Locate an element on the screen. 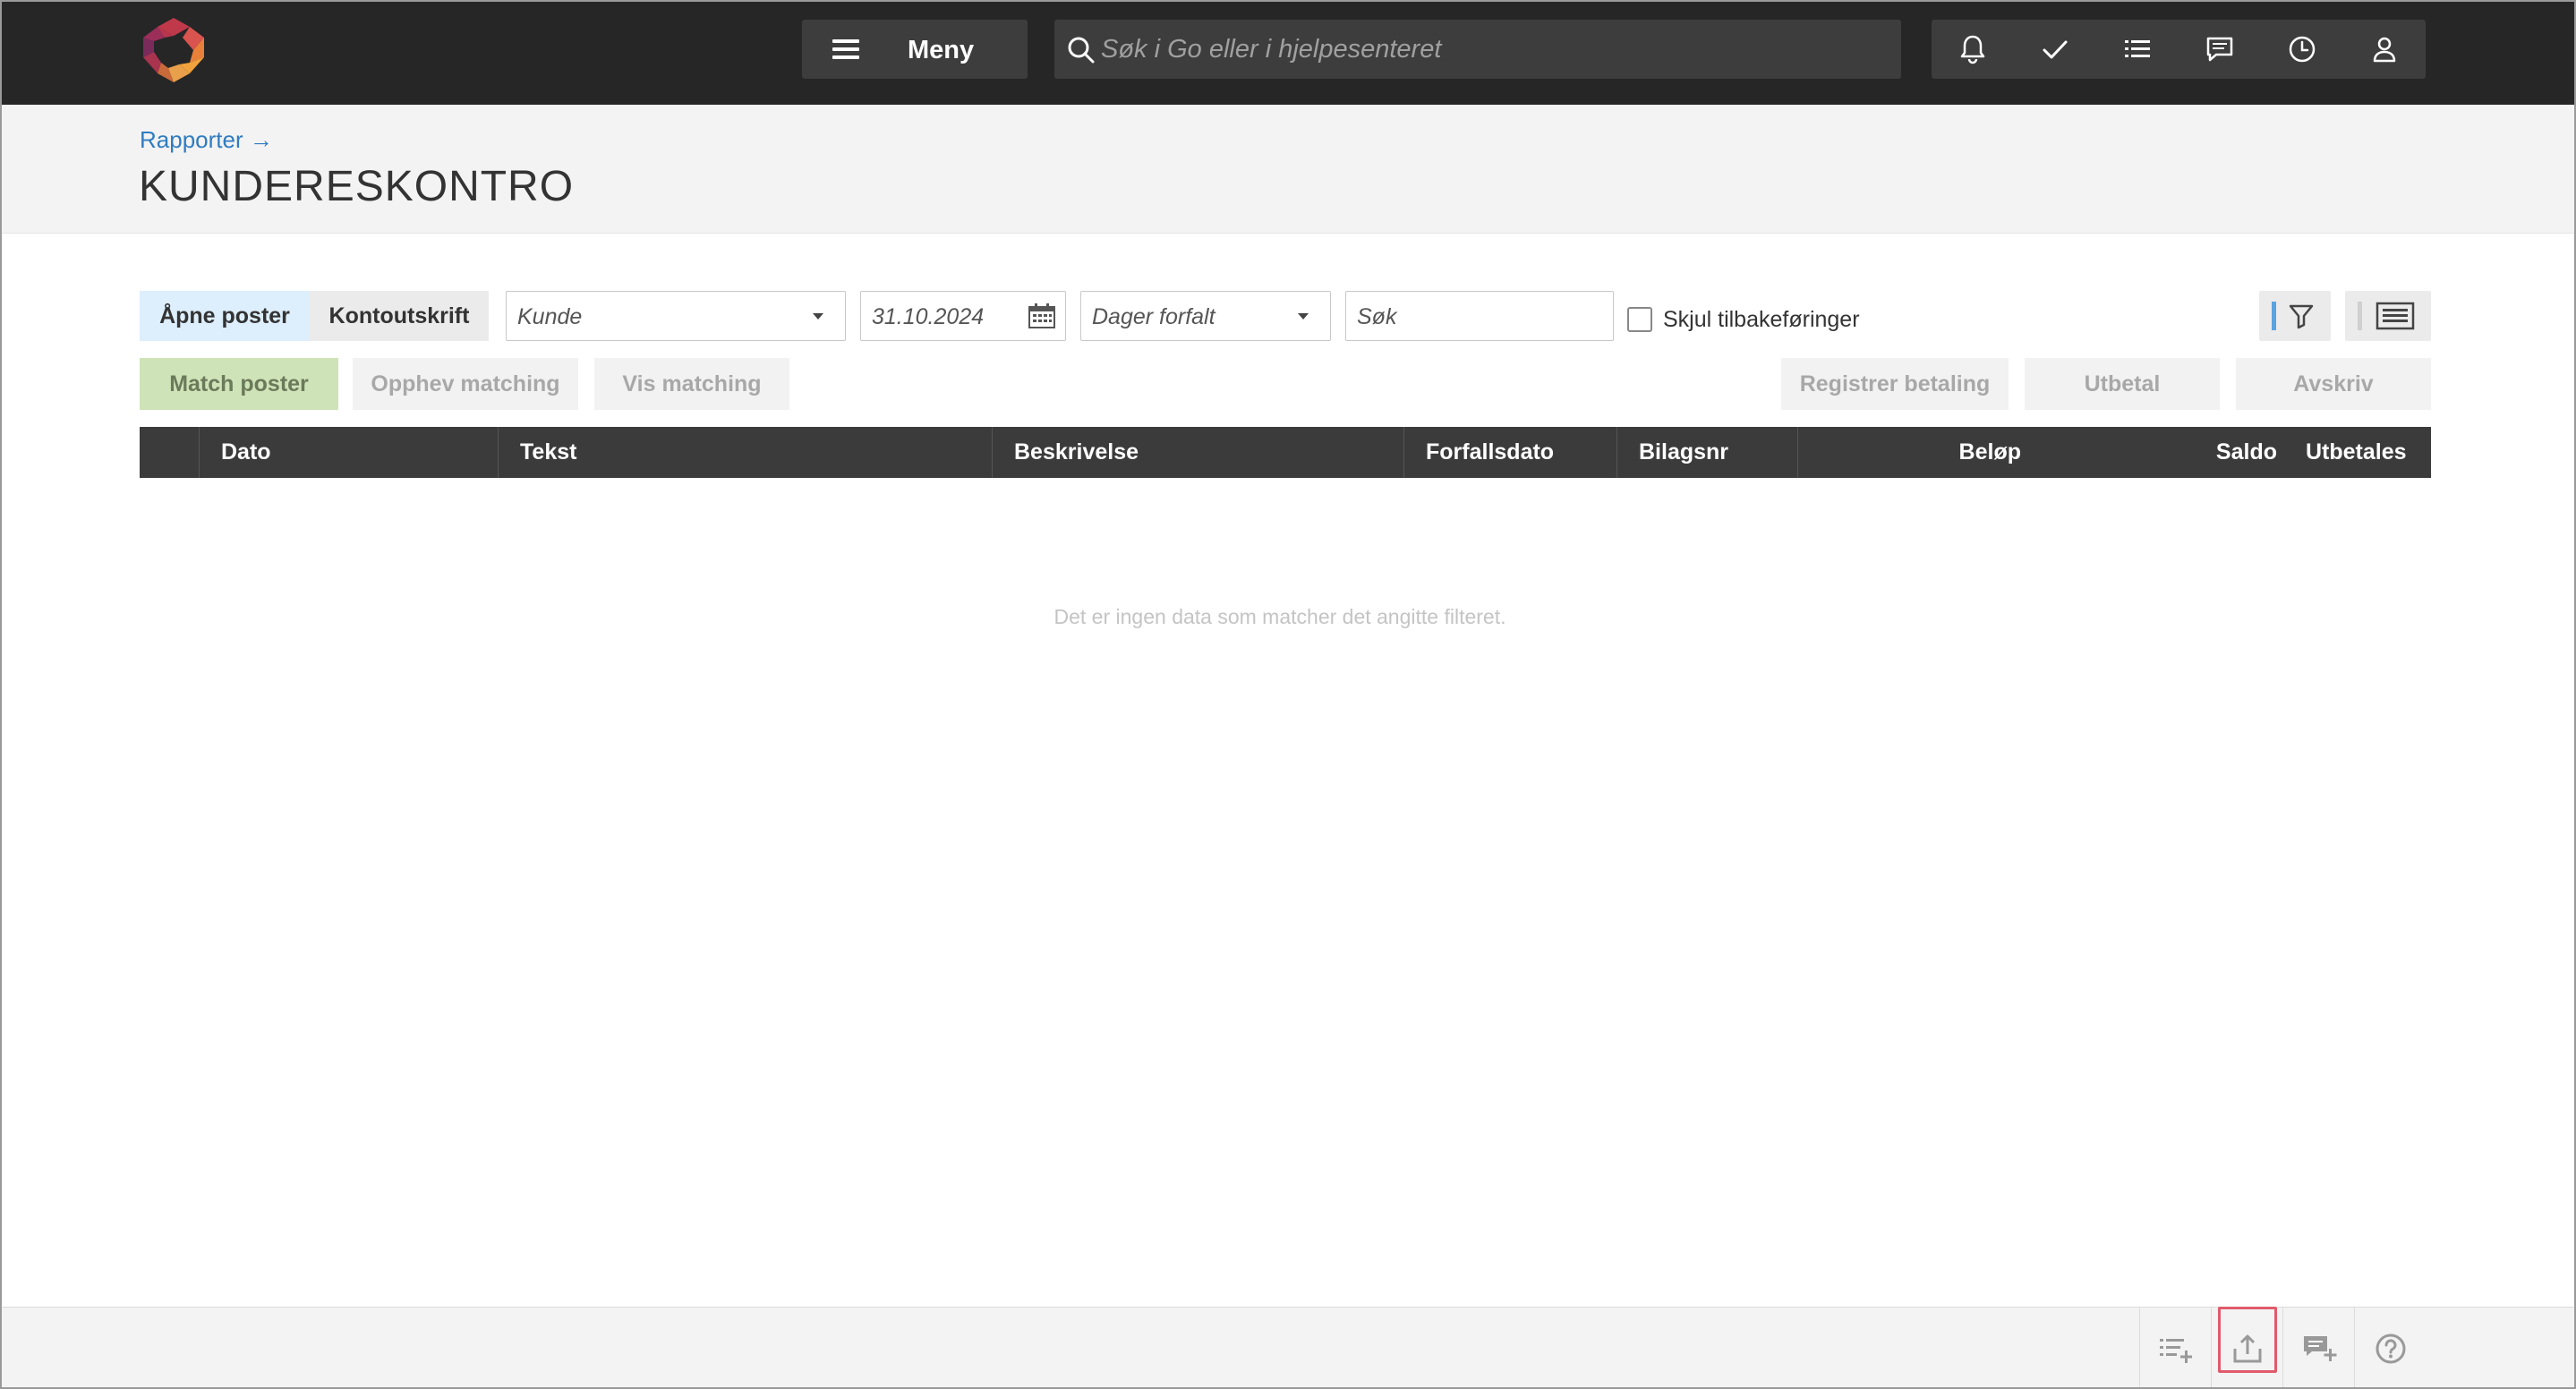 The height and width of the screenshot is (1389, 2576). select-column-header is located at coordinates (169, 452).